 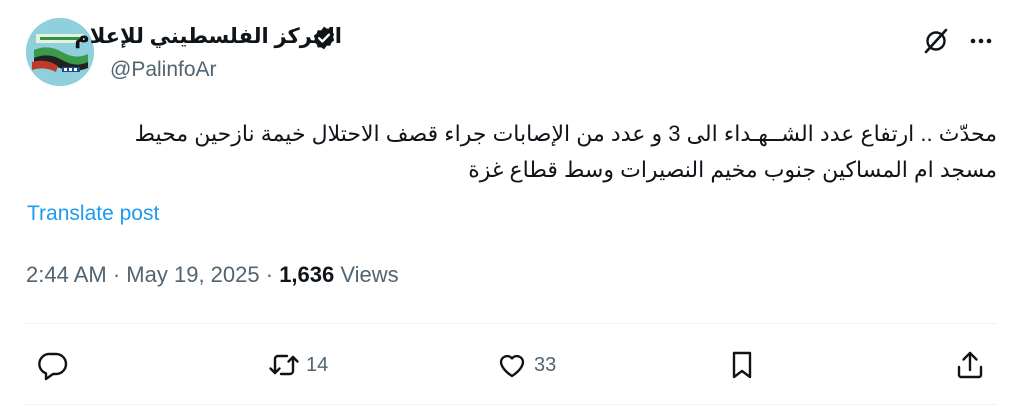 What do you see at coordinates (324, 38) in the screenshot?
I see `verified-badge-icon` at bounding box center [324, 38].